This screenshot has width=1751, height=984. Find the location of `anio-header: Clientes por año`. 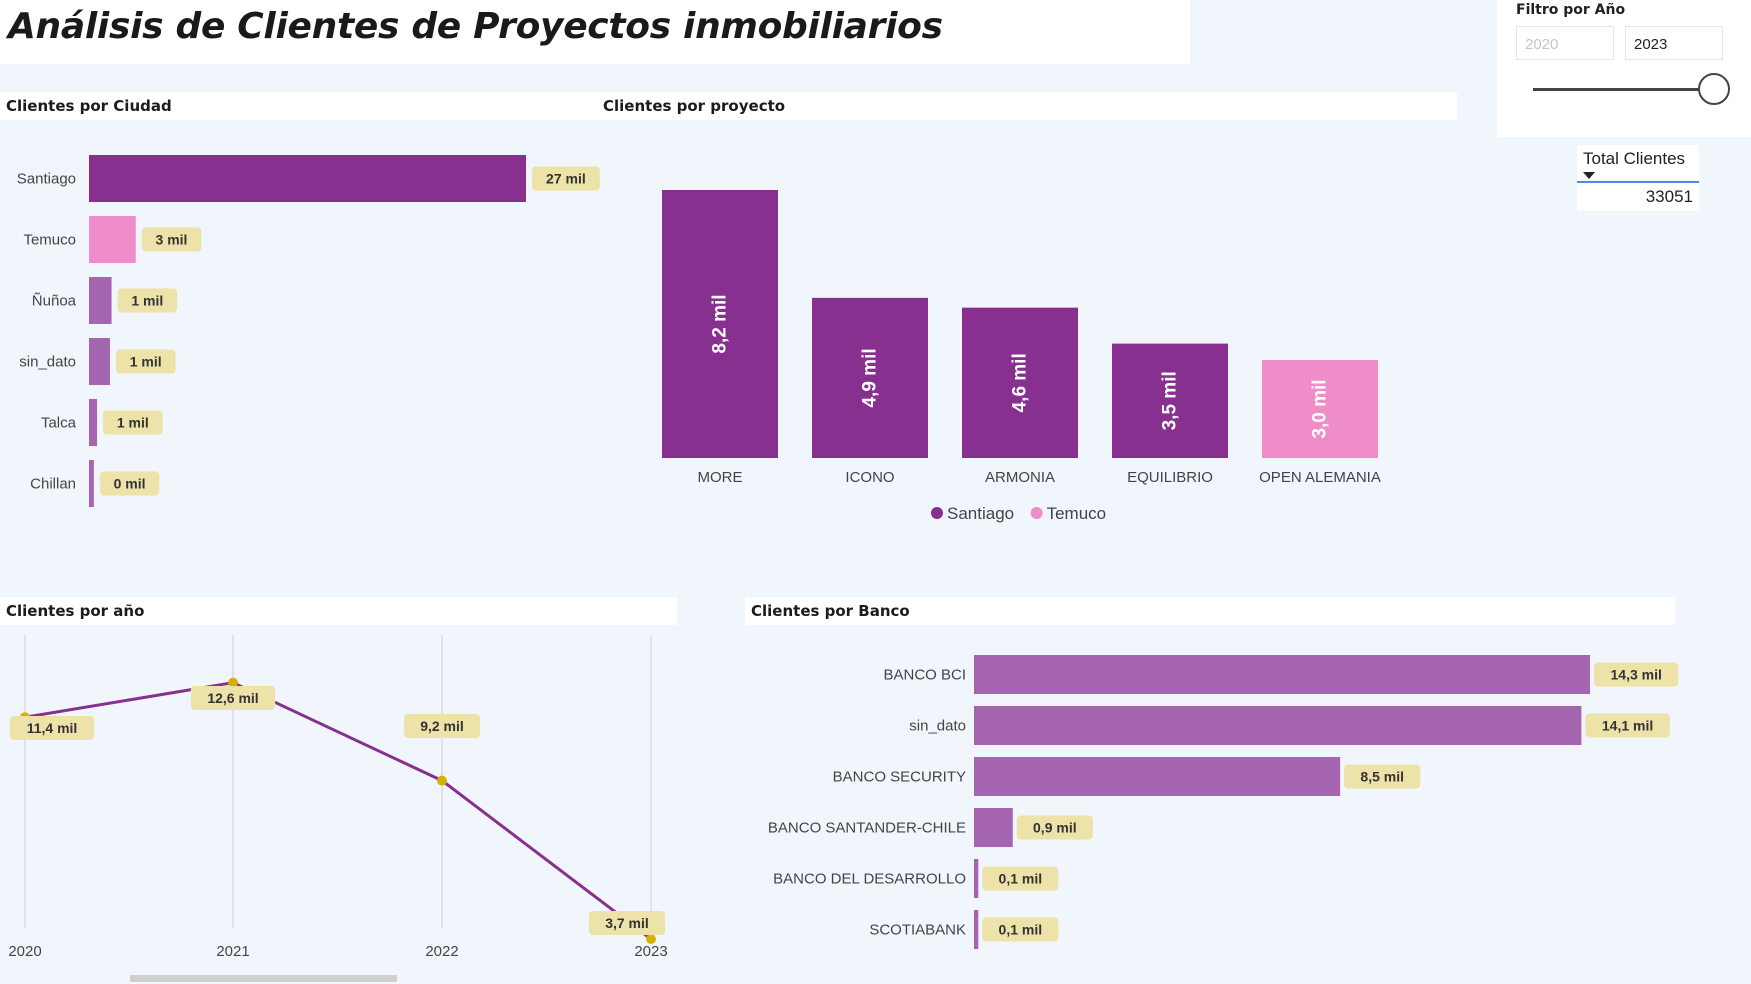

anio-header: Clientes por año is located at coordinates (338, 611).